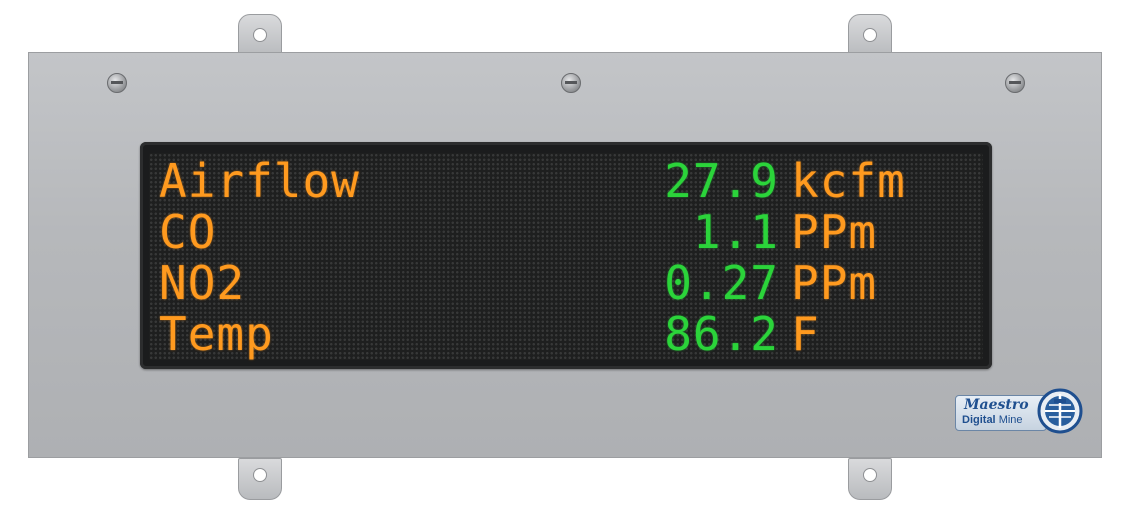 The image size is (1124, 512). What do you see at coordinates (566, 334) in the screenshot?
I see `reading-row-temp: Temp 86.2 F` at bounding box center [566, 334].